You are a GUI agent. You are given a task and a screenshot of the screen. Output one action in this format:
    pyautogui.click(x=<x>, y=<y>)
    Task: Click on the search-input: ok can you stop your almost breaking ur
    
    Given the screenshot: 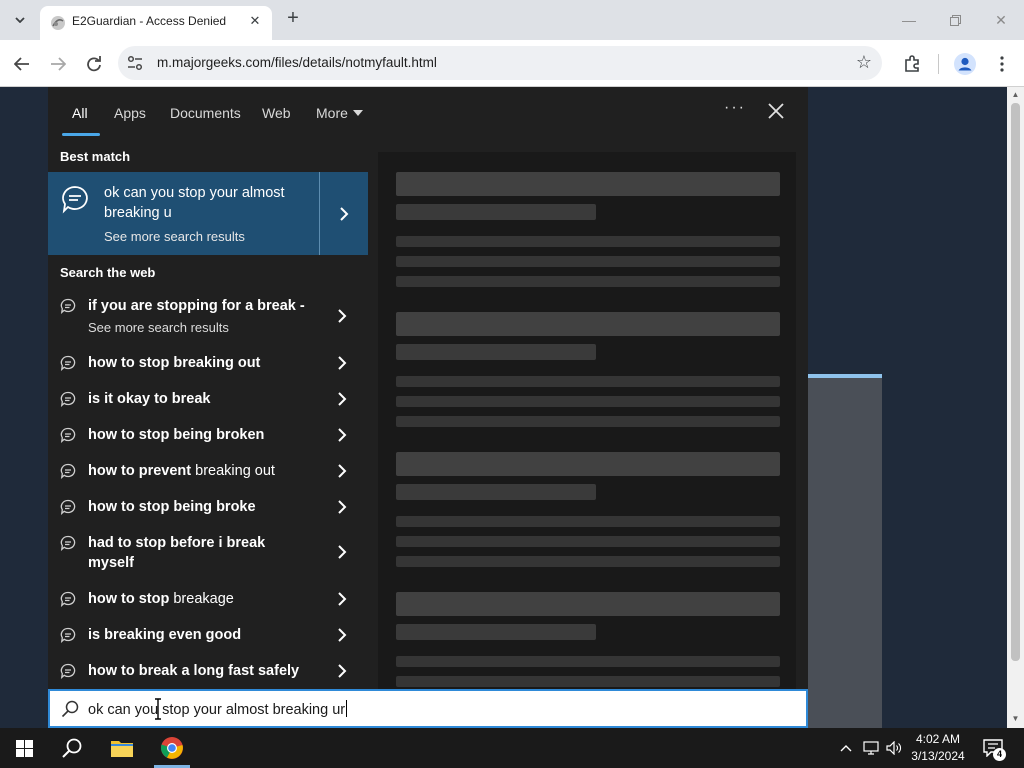 What is the action you would take?
    pyautogui.click(x=428, y=708)
    